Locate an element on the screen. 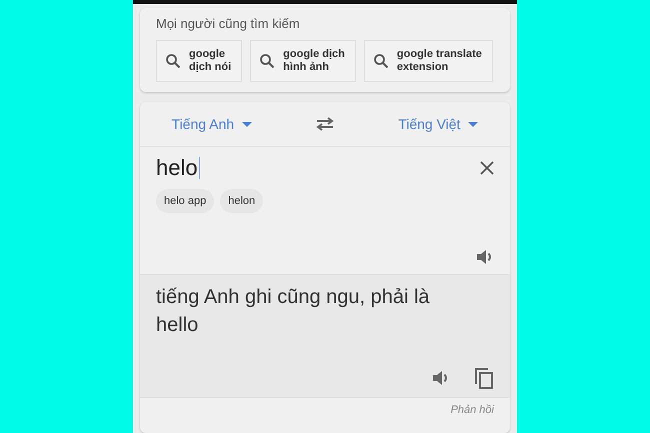 The height and width of the screenshot is (433, 650). related-search-chip: google dịch hình ảnh is located at coordinates (303, 61).